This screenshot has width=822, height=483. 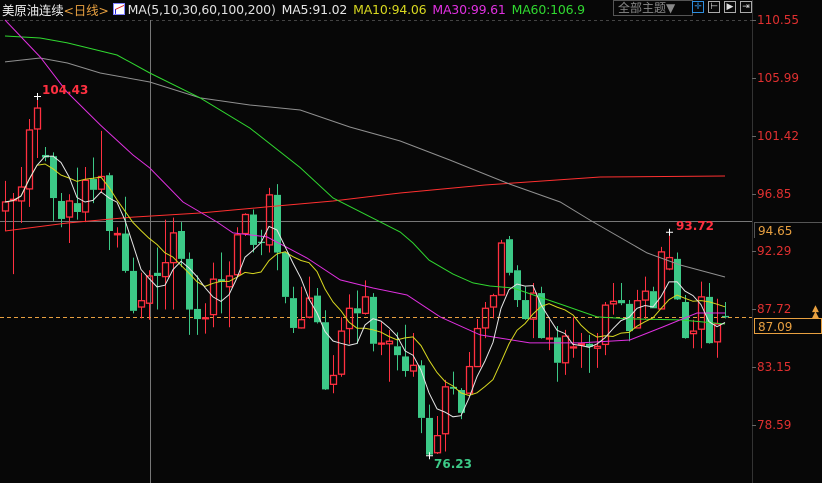 What do you see at coordinates (469, 9) in the screenshot?
I see `ma30-value: MA30:99.61` at bounding box center [469, 9].